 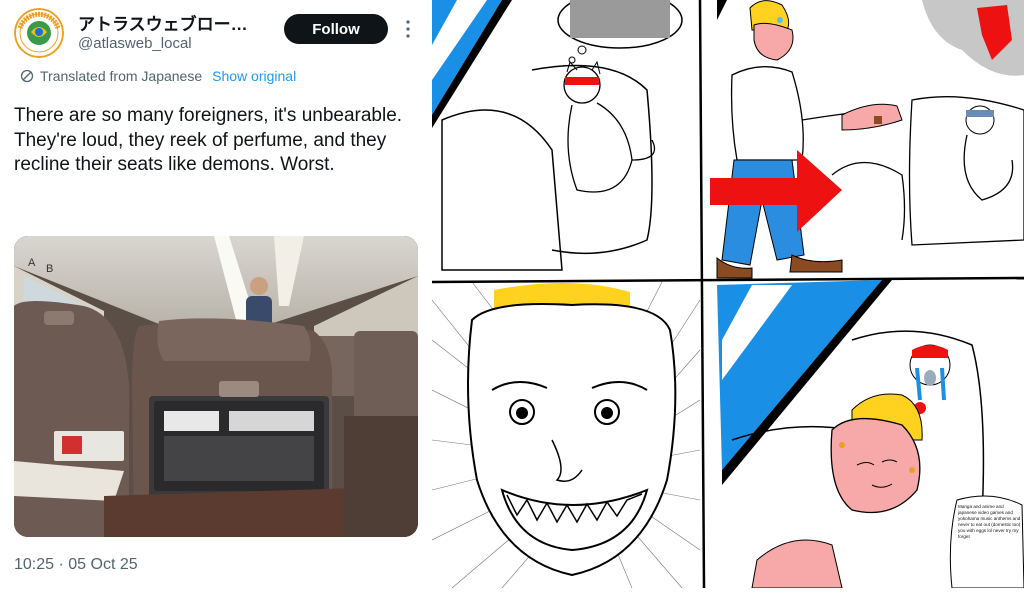 I want to click on photo-sign-b: B, so click(x=49, y=269).